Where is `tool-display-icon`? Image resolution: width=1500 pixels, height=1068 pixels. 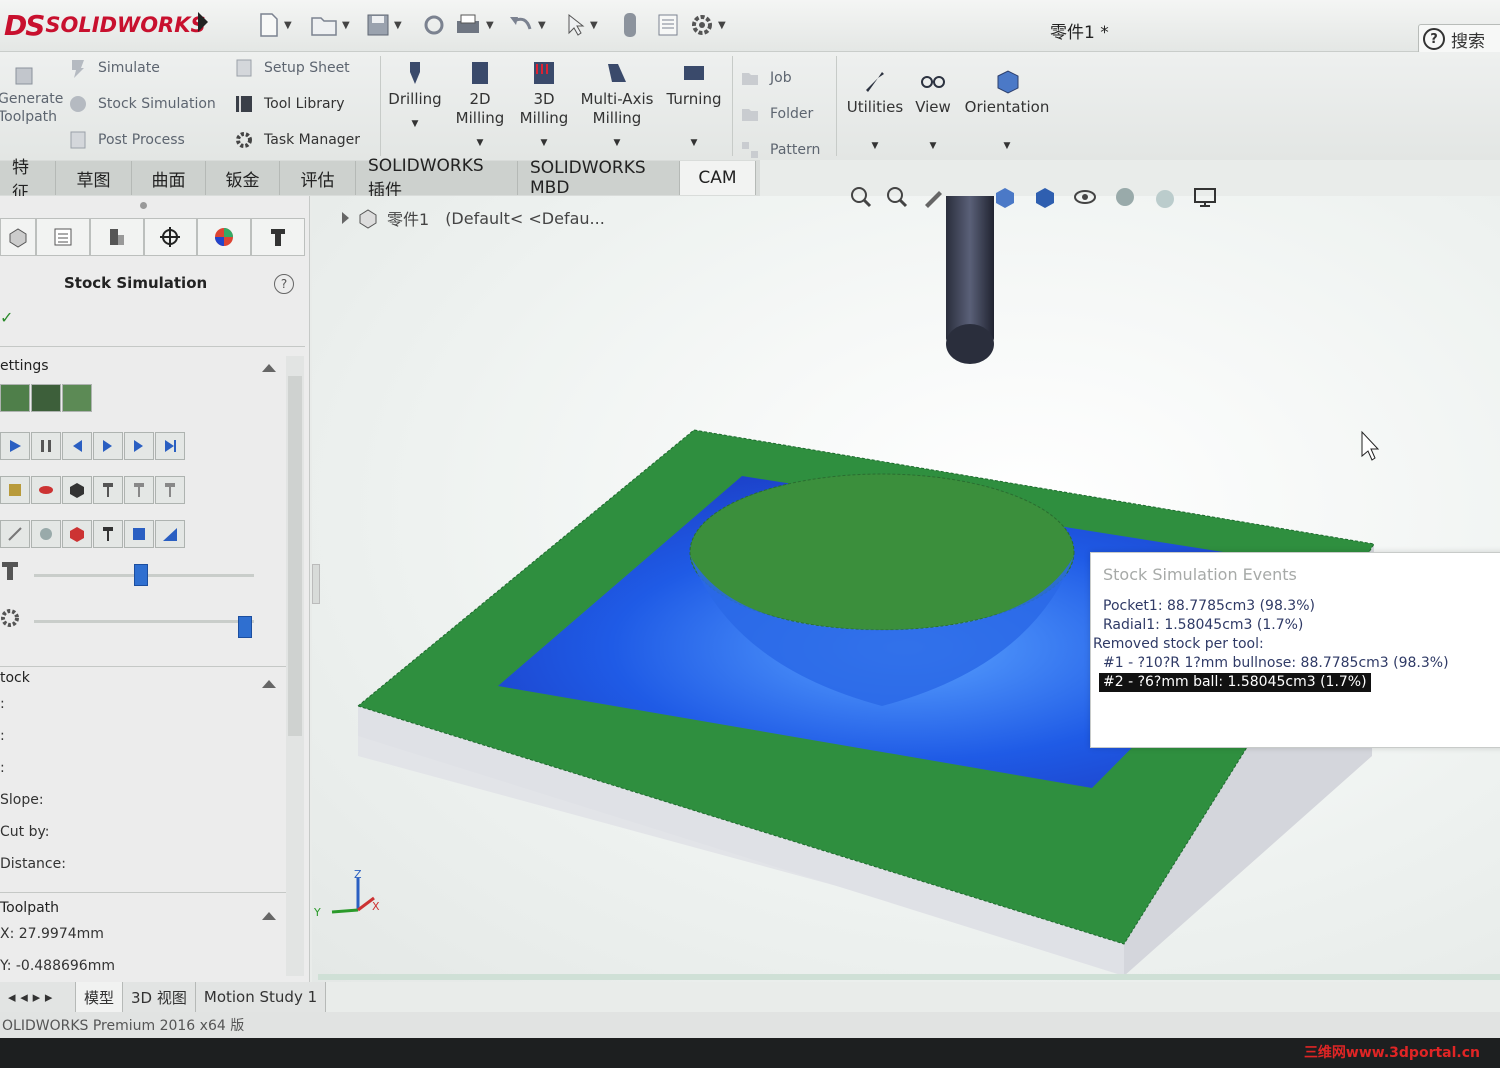
tool-display-icon is located at coordinates (15, 490).